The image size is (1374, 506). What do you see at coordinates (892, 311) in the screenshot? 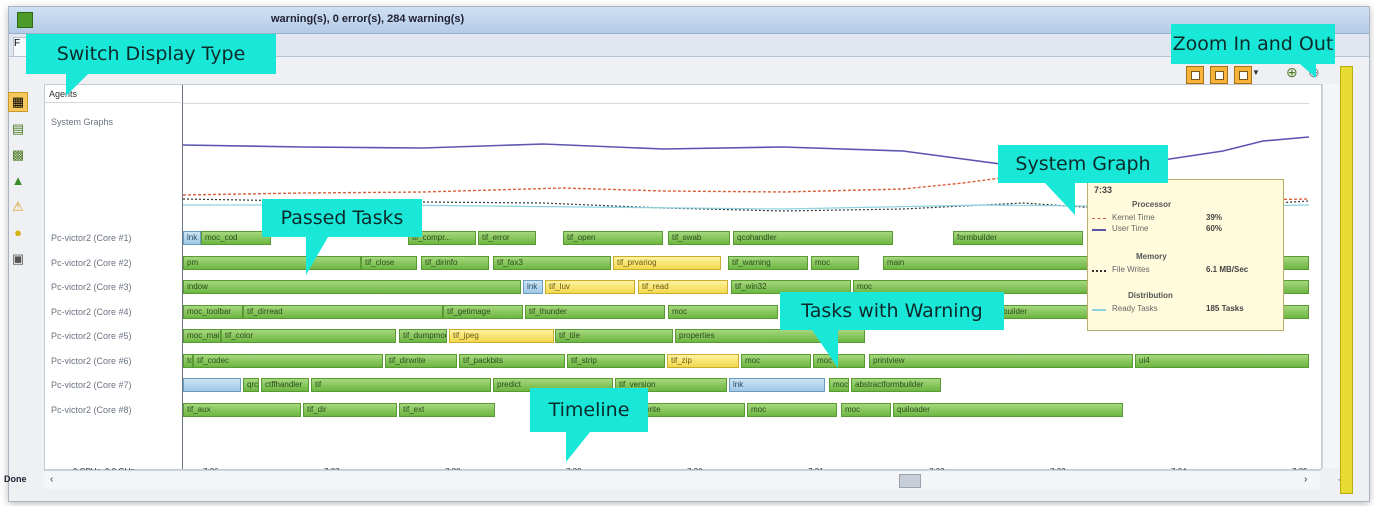
I see `callout-tasks-warning: Tasks with Warning` at bounding box center [892, 311].